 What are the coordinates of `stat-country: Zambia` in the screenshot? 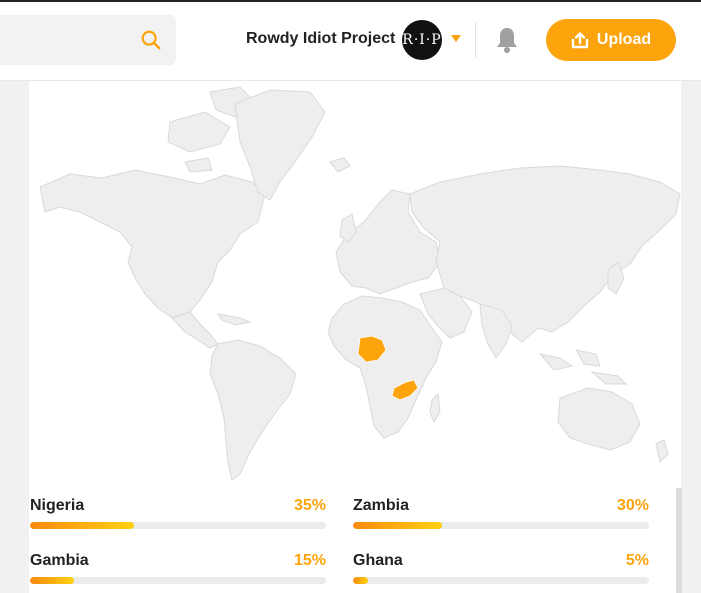 It's located at (381, 505).